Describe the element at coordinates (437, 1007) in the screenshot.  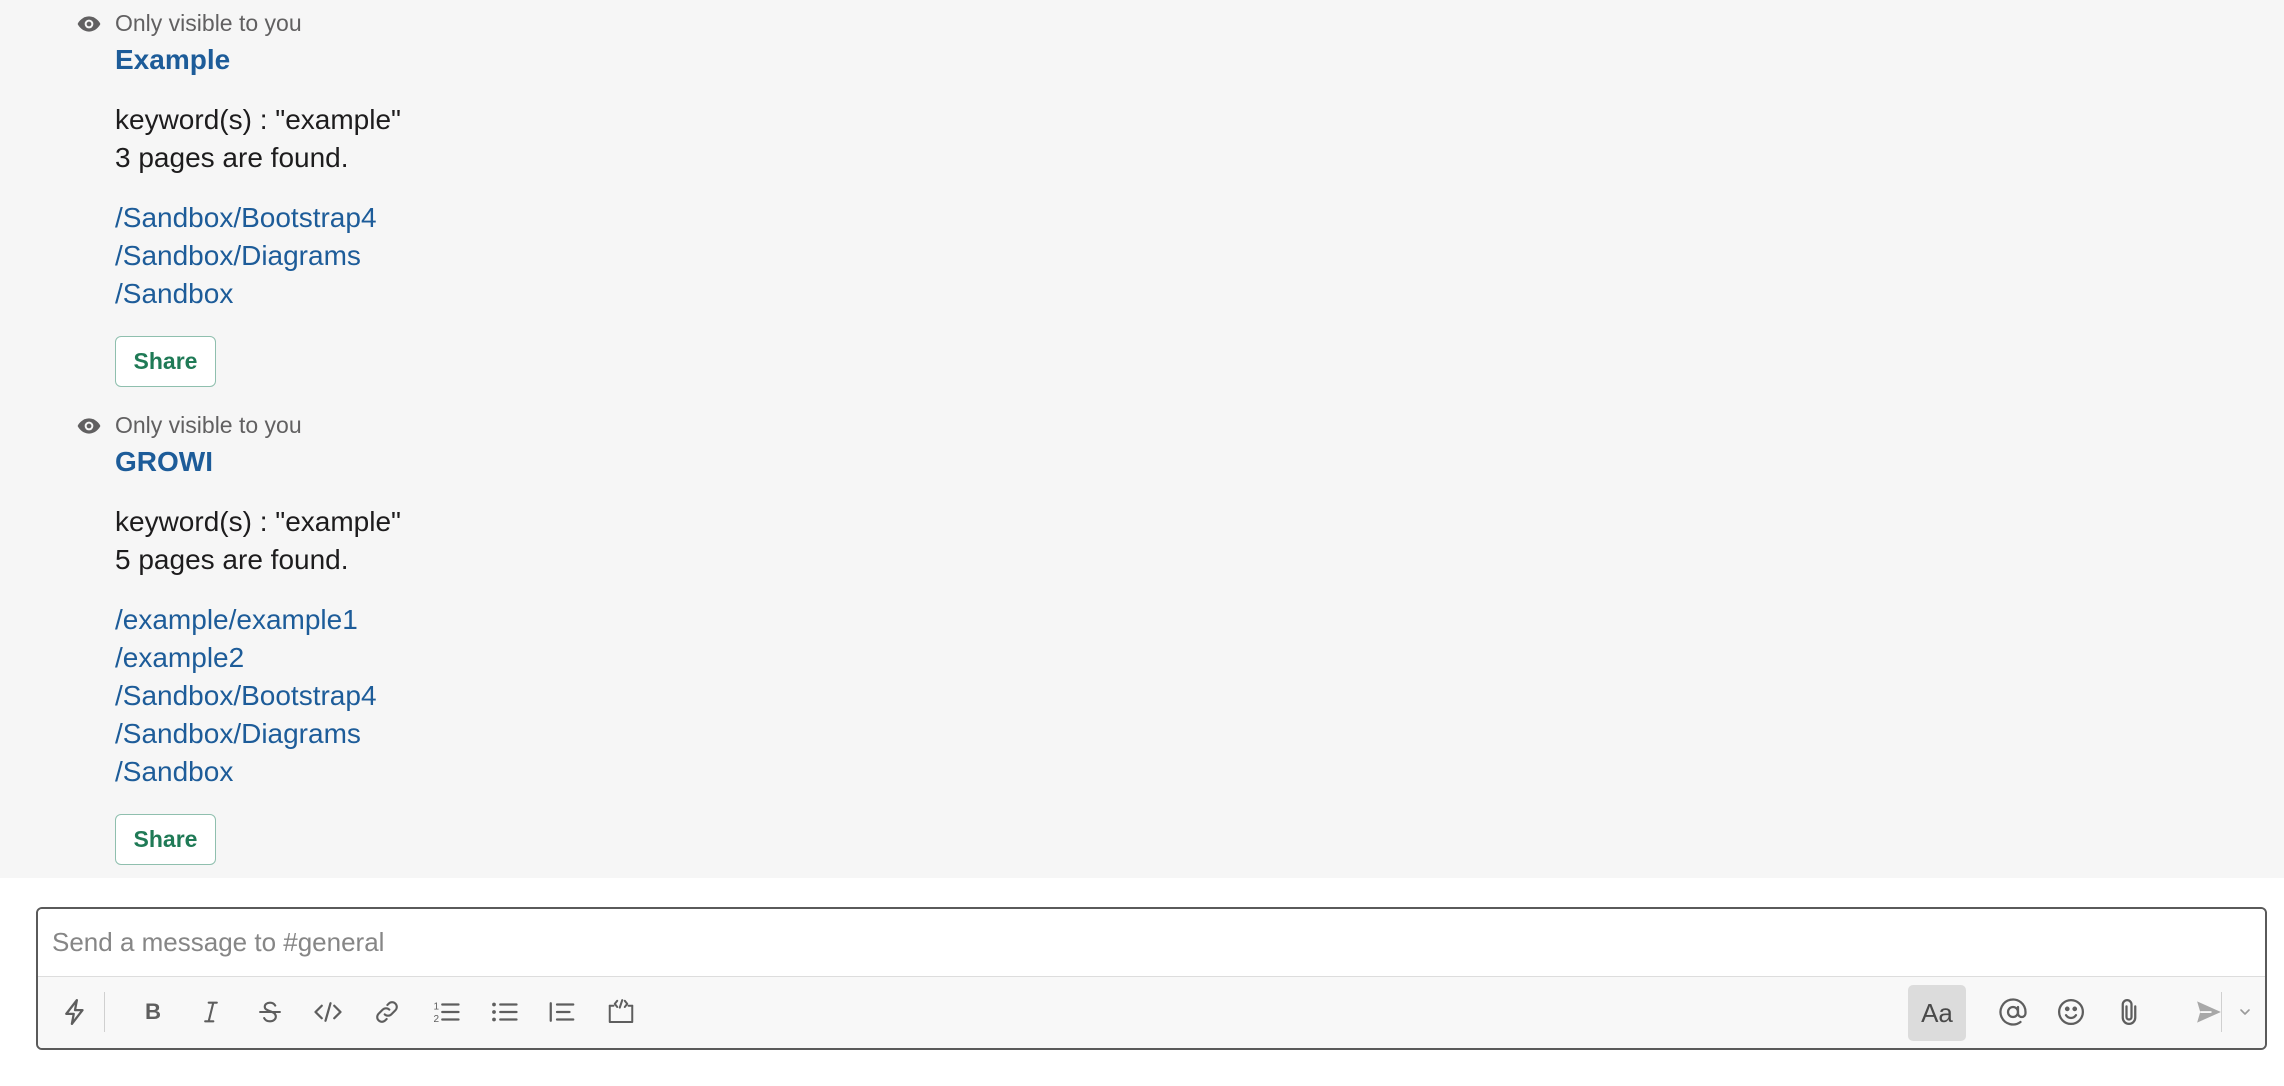
I see `svg-text: 1` at that location.